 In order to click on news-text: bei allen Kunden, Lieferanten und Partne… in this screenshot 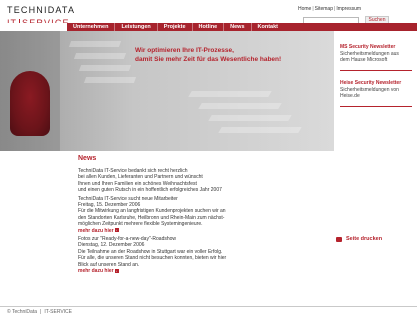, I will do `click(140, 177)`.